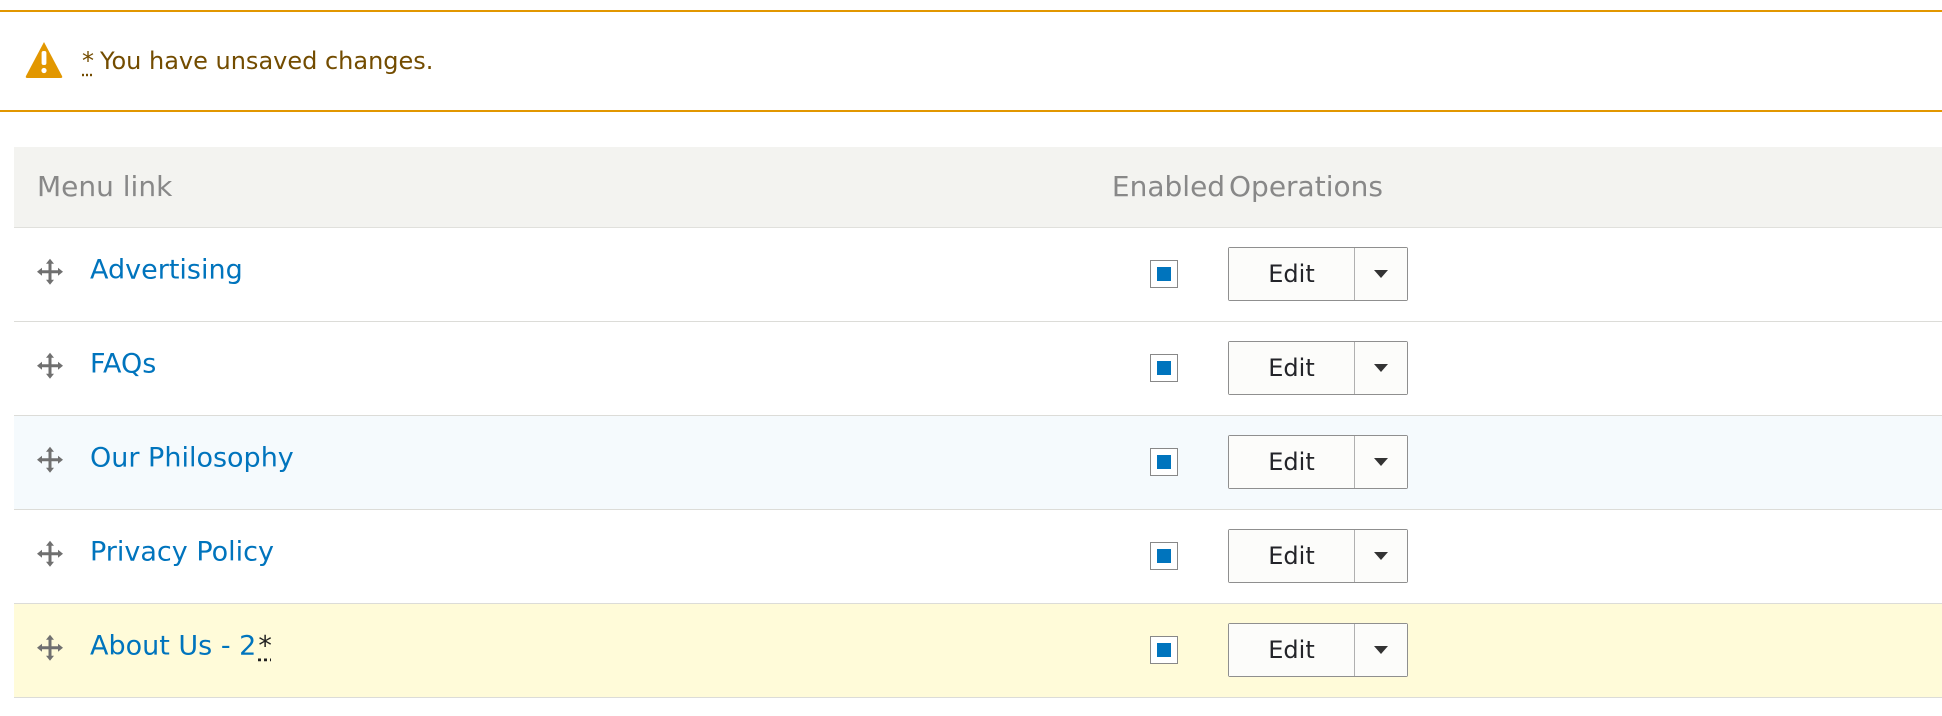 Image resolution: width=1942 pixels, height=716 pixels. Describe the element at coordinates (561, 274) in the screenshot. I see `menu-link-cell: Advertising` at that location.